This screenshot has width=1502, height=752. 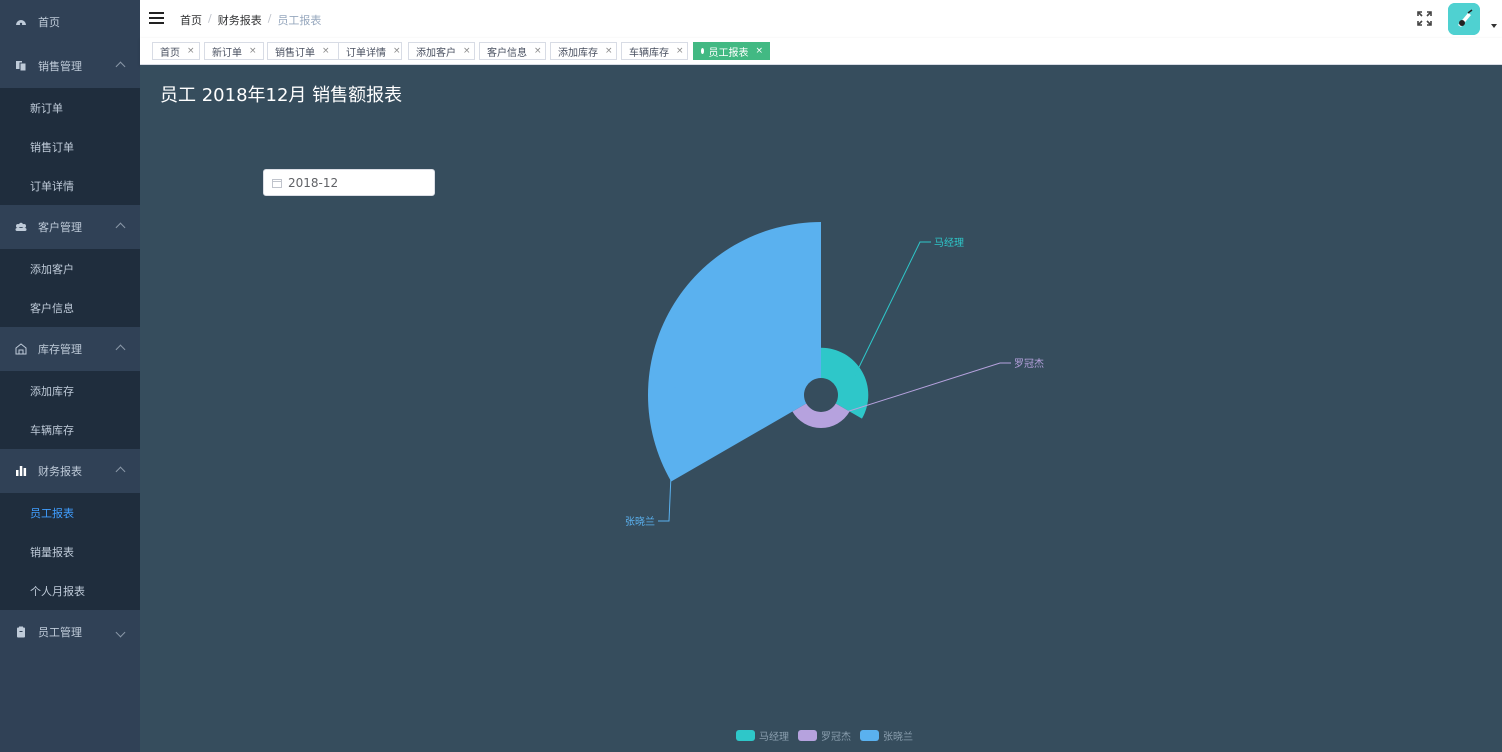 What do you see at coordinates (227, 53) in the screenshot?
I see `tag-label: 新订单` at bounding box center [227, 53].